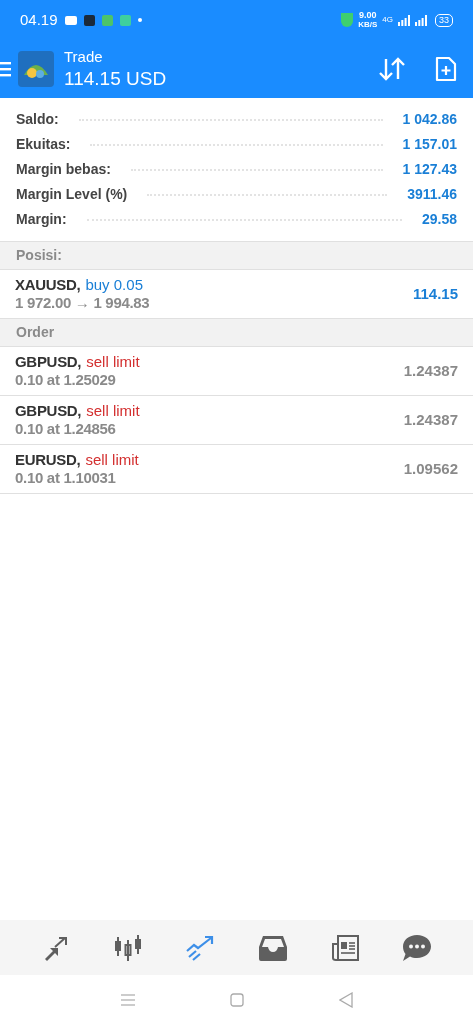  What do you see at coordinates (444, 20) in the screenshot?
I see `battery-indicator: 33` at bounding box center [444, 20].